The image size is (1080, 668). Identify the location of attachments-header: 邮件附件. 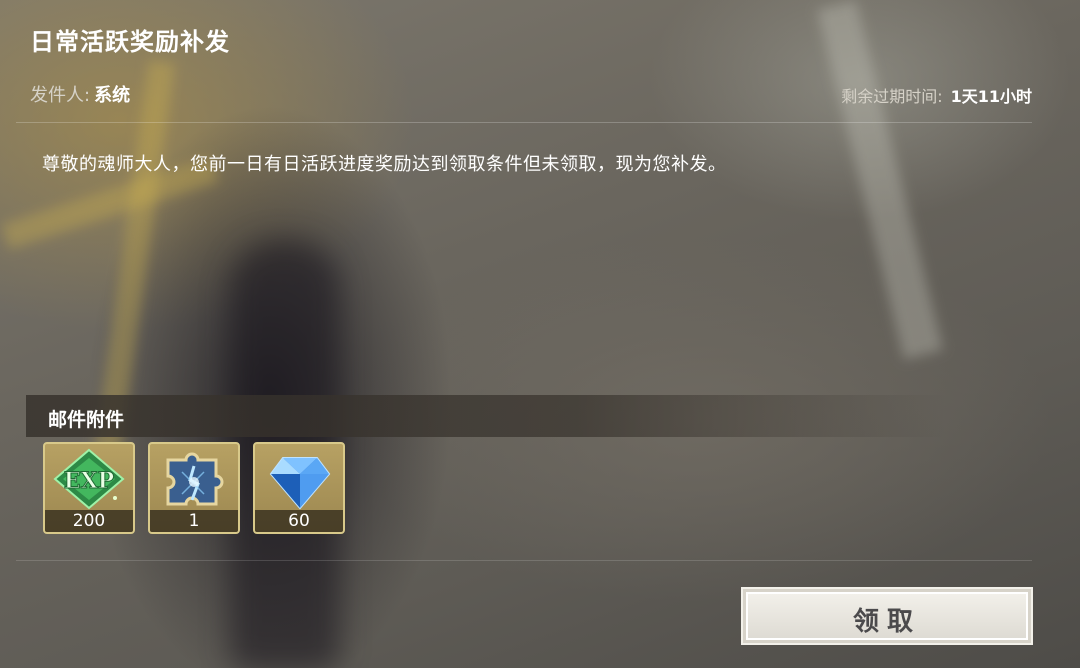
(486, 416).